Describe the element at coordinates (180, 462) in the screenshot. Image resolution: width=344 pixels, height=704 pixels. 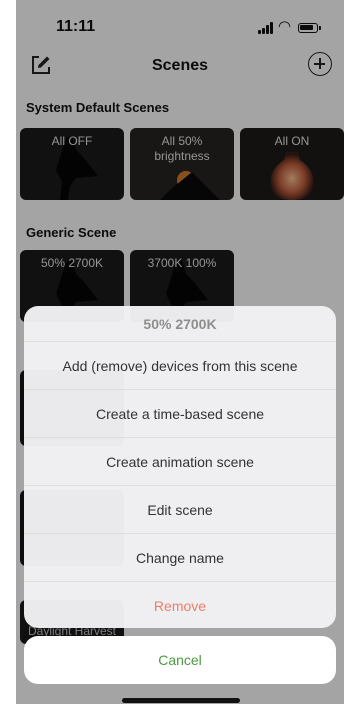
I see `create-animation-scene-button: Create animation scene` at that location.